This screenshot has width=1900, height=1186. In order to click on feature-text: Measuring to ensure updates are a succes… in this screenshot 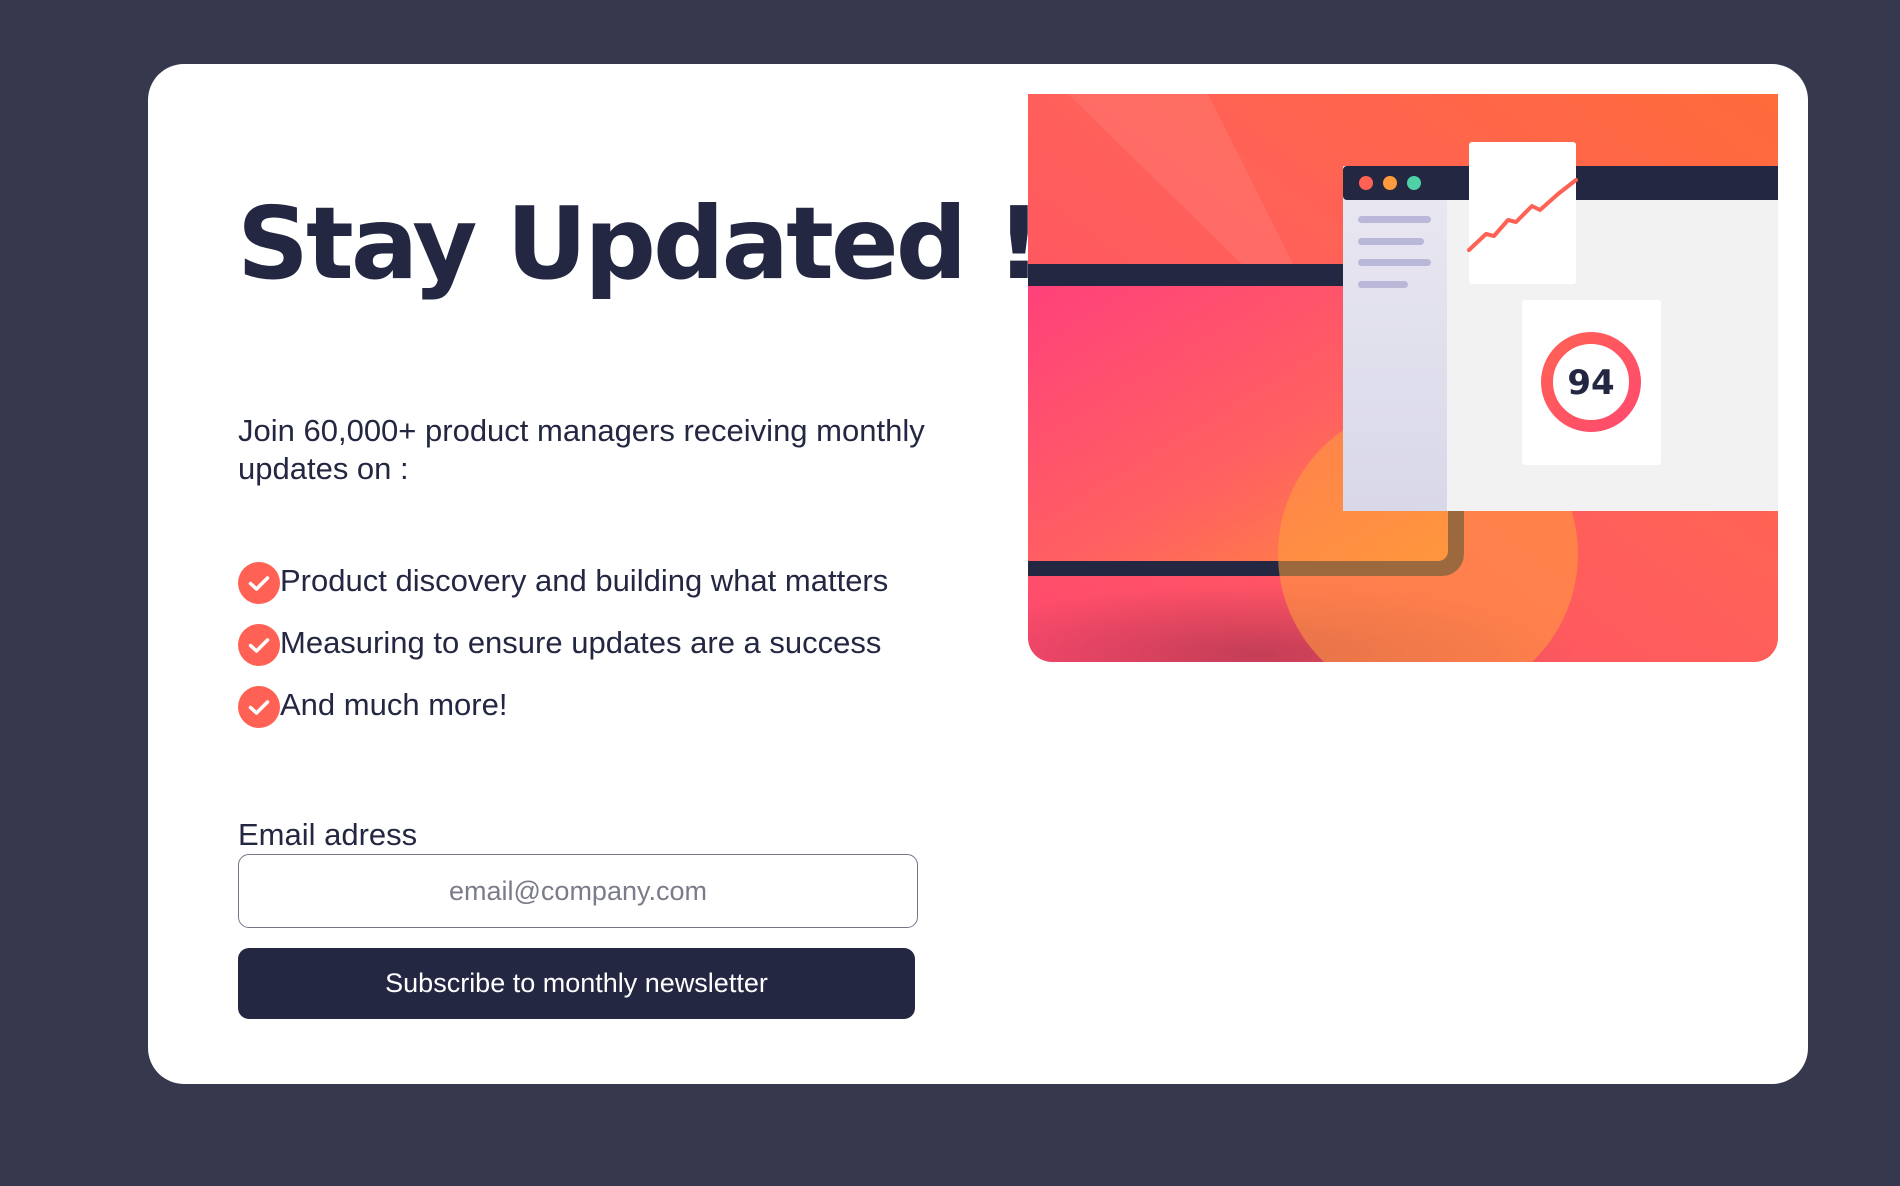, I will do `click(581, 642)`.